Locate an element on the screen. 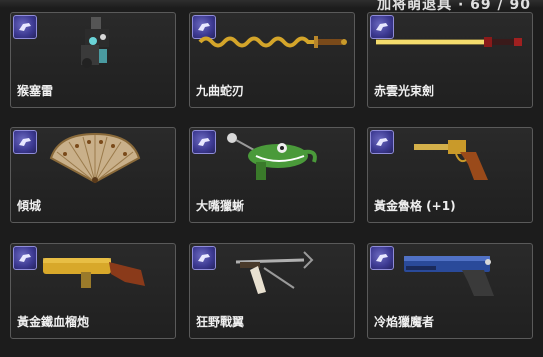  weapon-name: 赤雲光束劍 is located at coordinates (404, 91).